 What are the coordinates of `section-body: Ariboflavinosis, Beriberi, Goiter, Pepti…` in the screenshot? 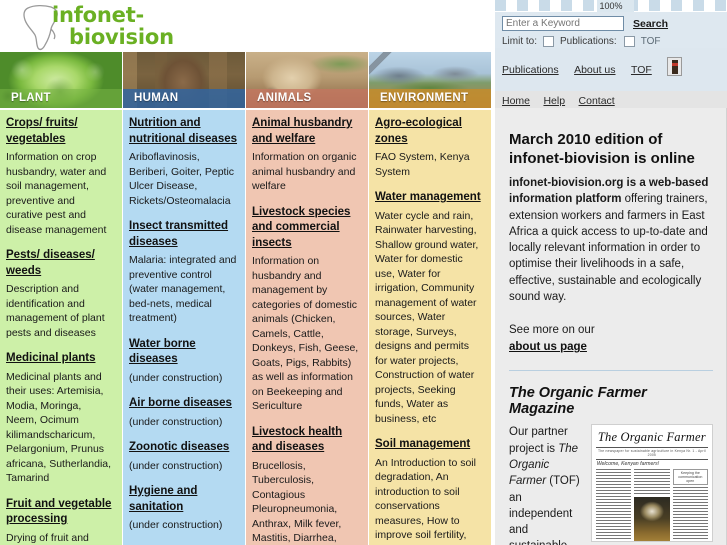 It's located at (182, 179).